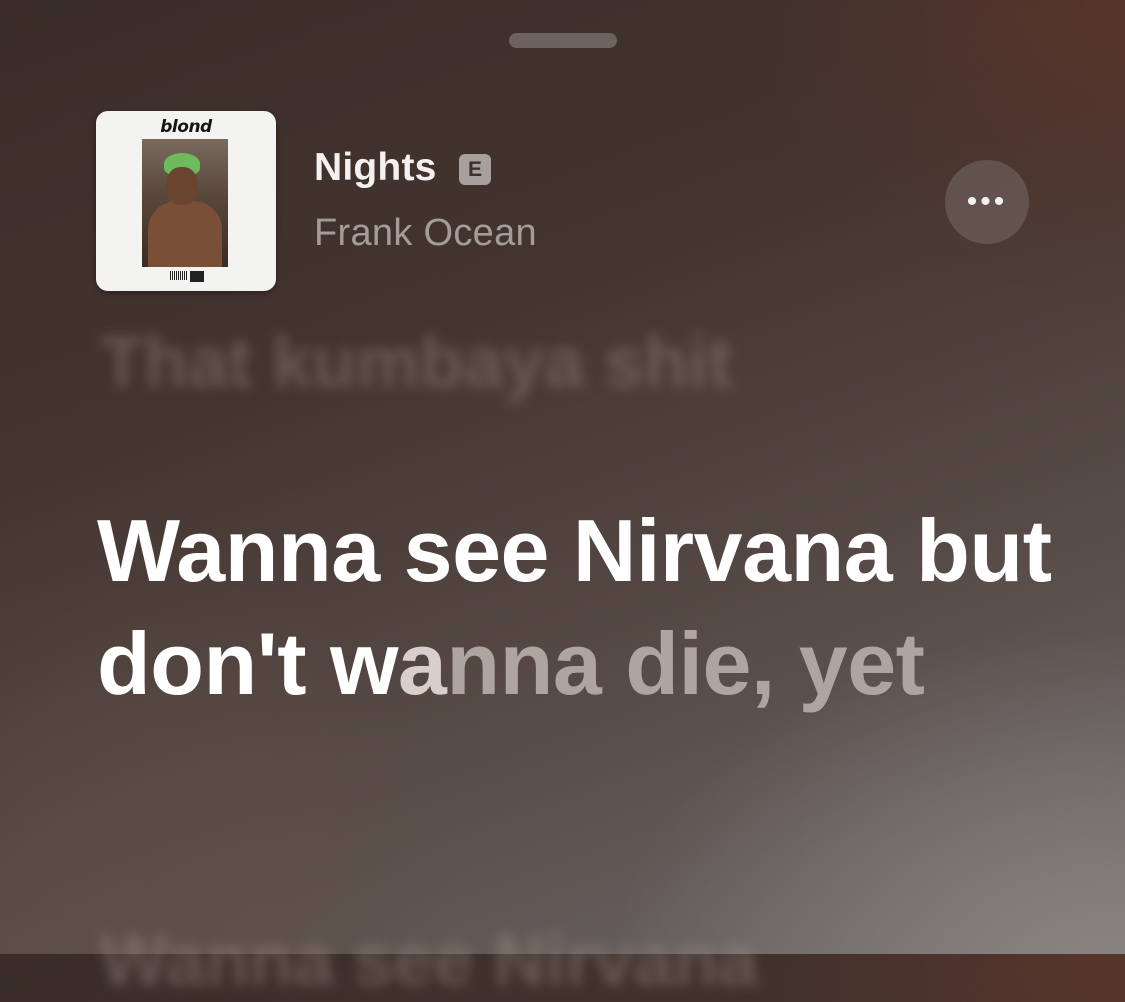 The width and height of the screenshot is (1125, 1002). What do you see at coordinates (416, 363) in the screenshot?
I see `lyric-line-previous: That kumbaya shit` at bounding box center [416, 363].